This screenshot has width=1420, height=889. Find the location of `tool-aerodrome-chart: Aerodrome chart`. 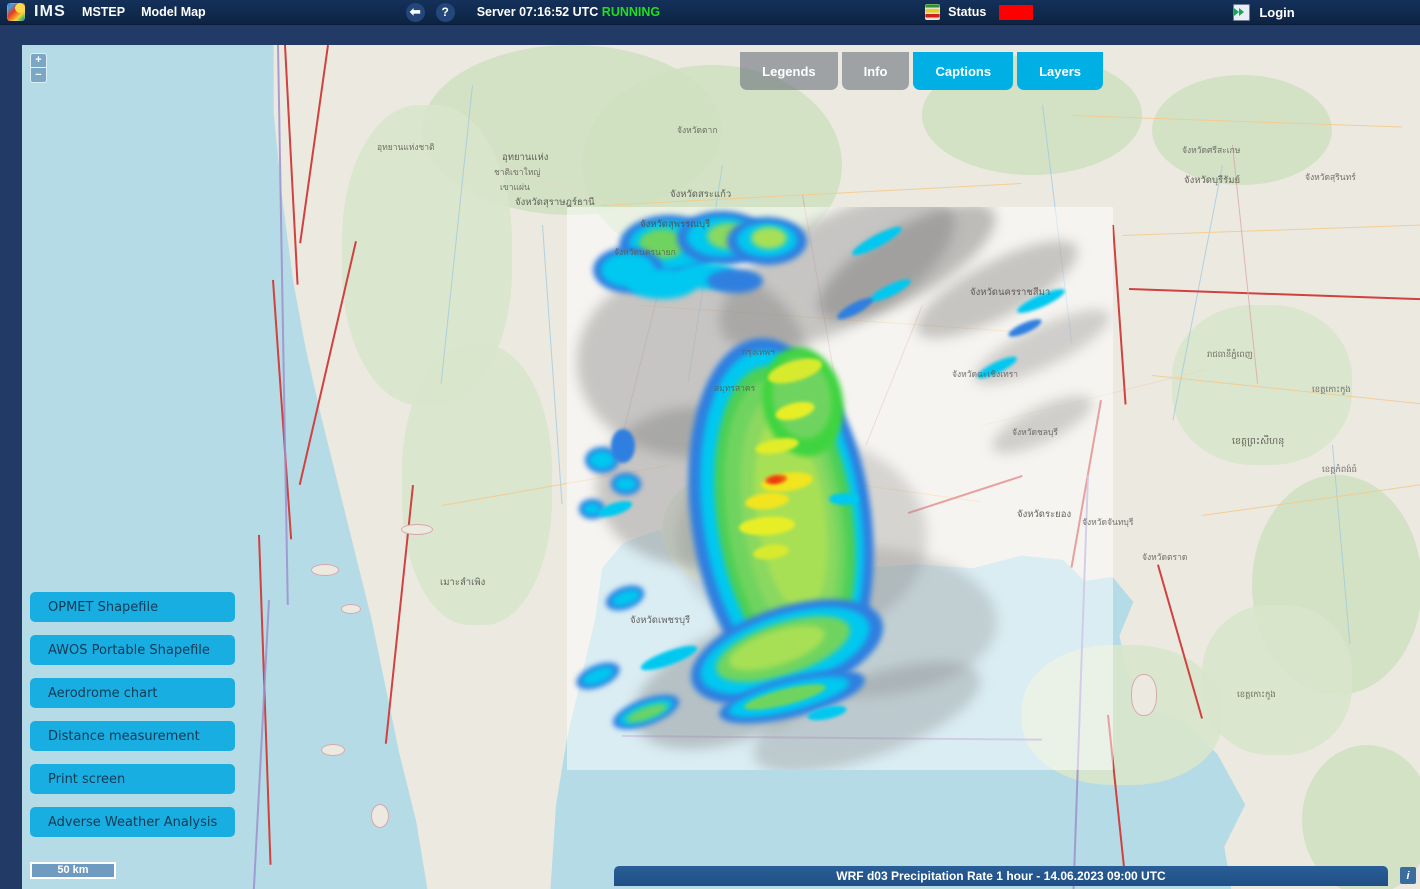

tool-aerodrome-chart: Aerodrome chart is located at coordinates (133, 693).